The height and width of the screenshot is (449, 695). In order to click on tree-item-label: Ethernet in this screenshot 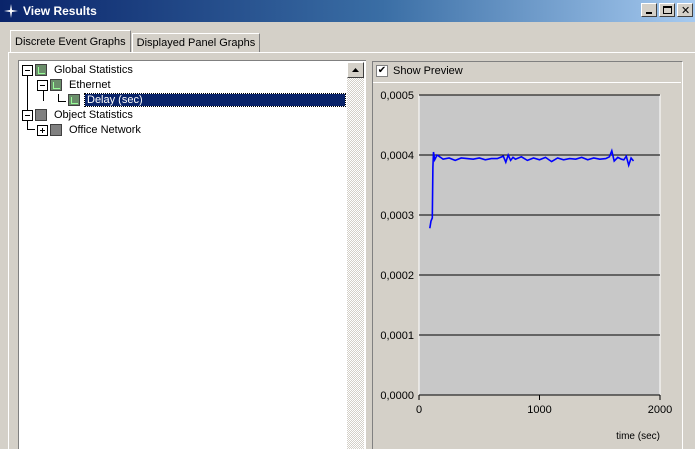, I will do `click(90, 85)`.